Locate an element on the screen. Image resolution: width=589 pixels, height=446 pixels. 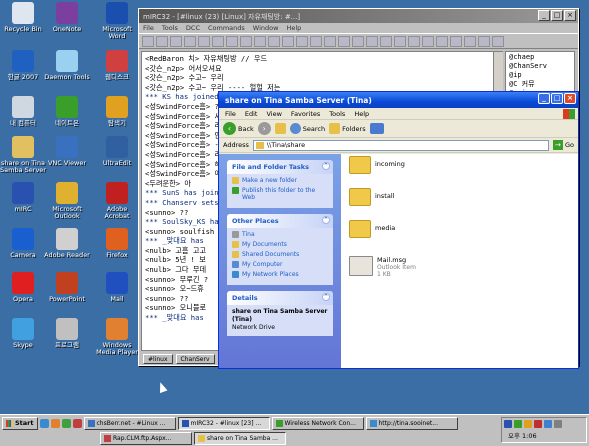
desktop-icon: Recycle Bin is located at coordinates (23, 17).